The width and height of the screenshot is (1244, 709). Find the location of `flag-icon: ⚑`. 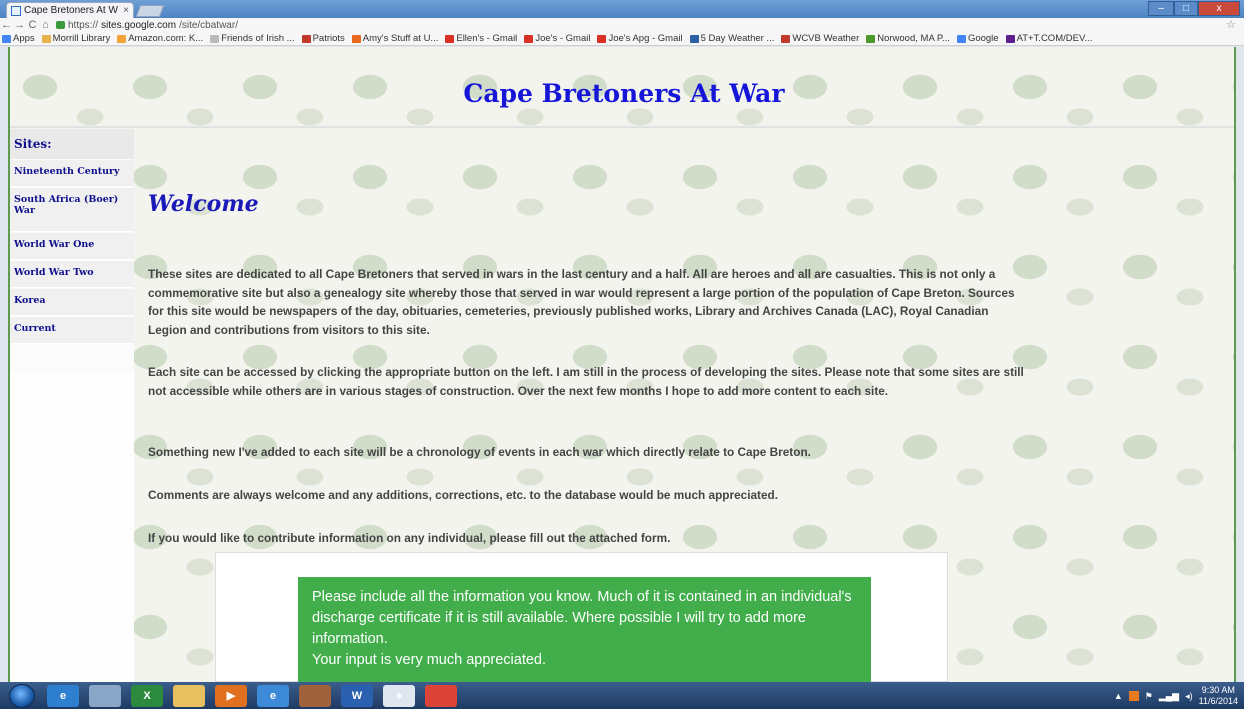

flag-icon: ⚑ is located at coordinates (1149, 696).